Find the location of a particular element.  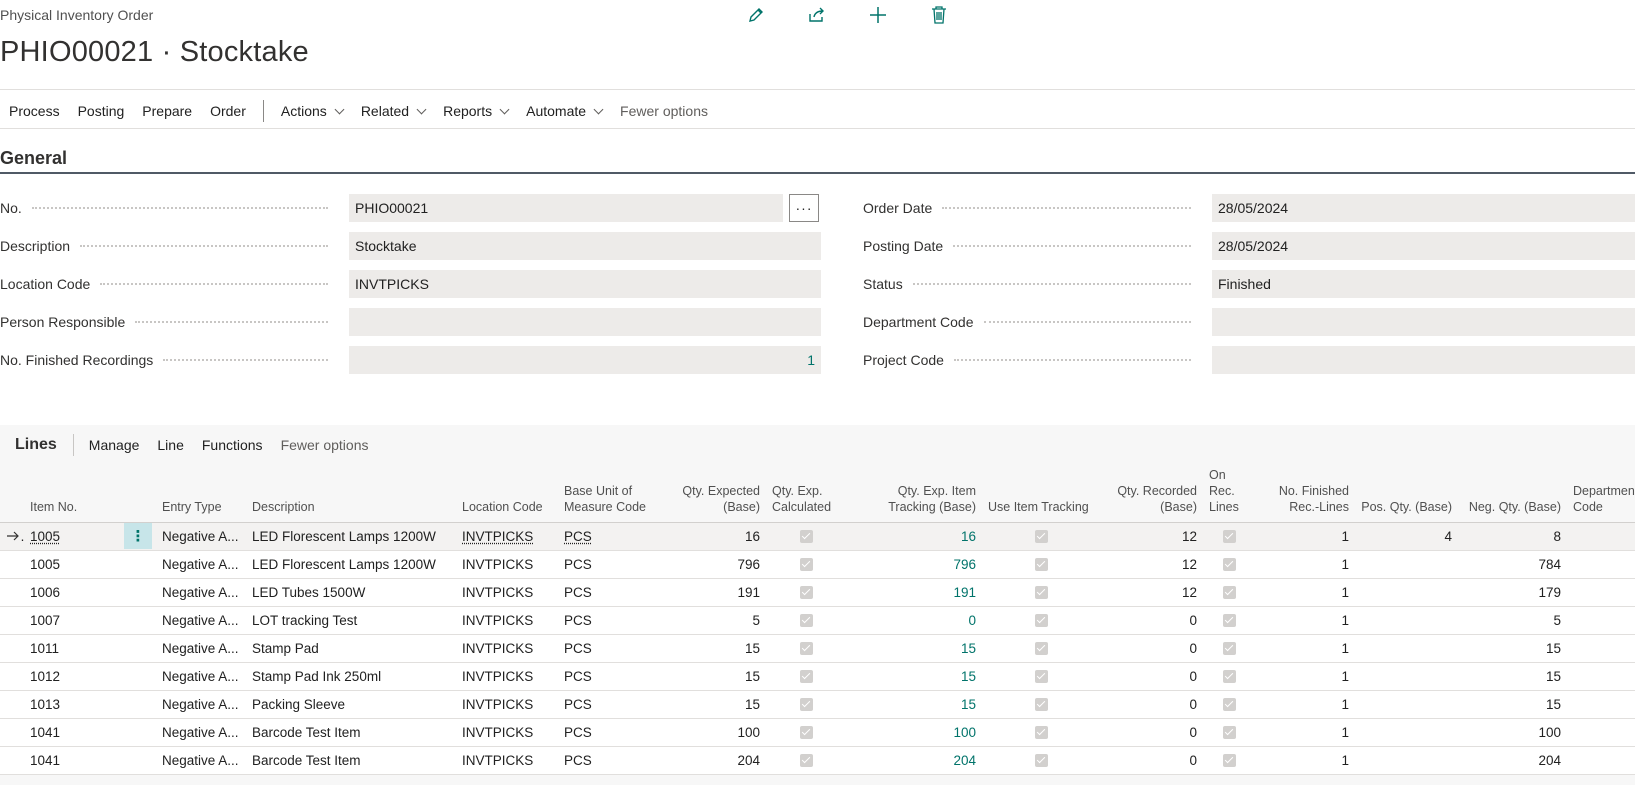

item-no-cell: 1041 is located at coordinates (74, 760).